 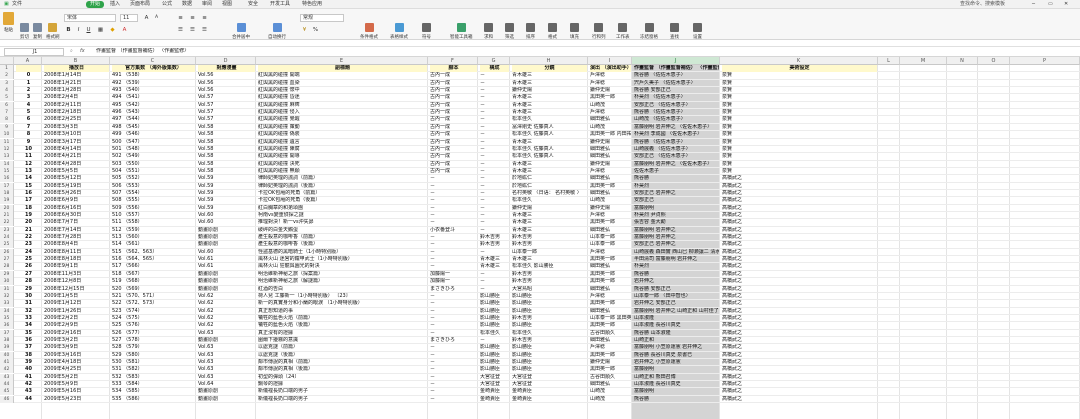 I want to click on cell-A: 25, so click(x=28, y=259).